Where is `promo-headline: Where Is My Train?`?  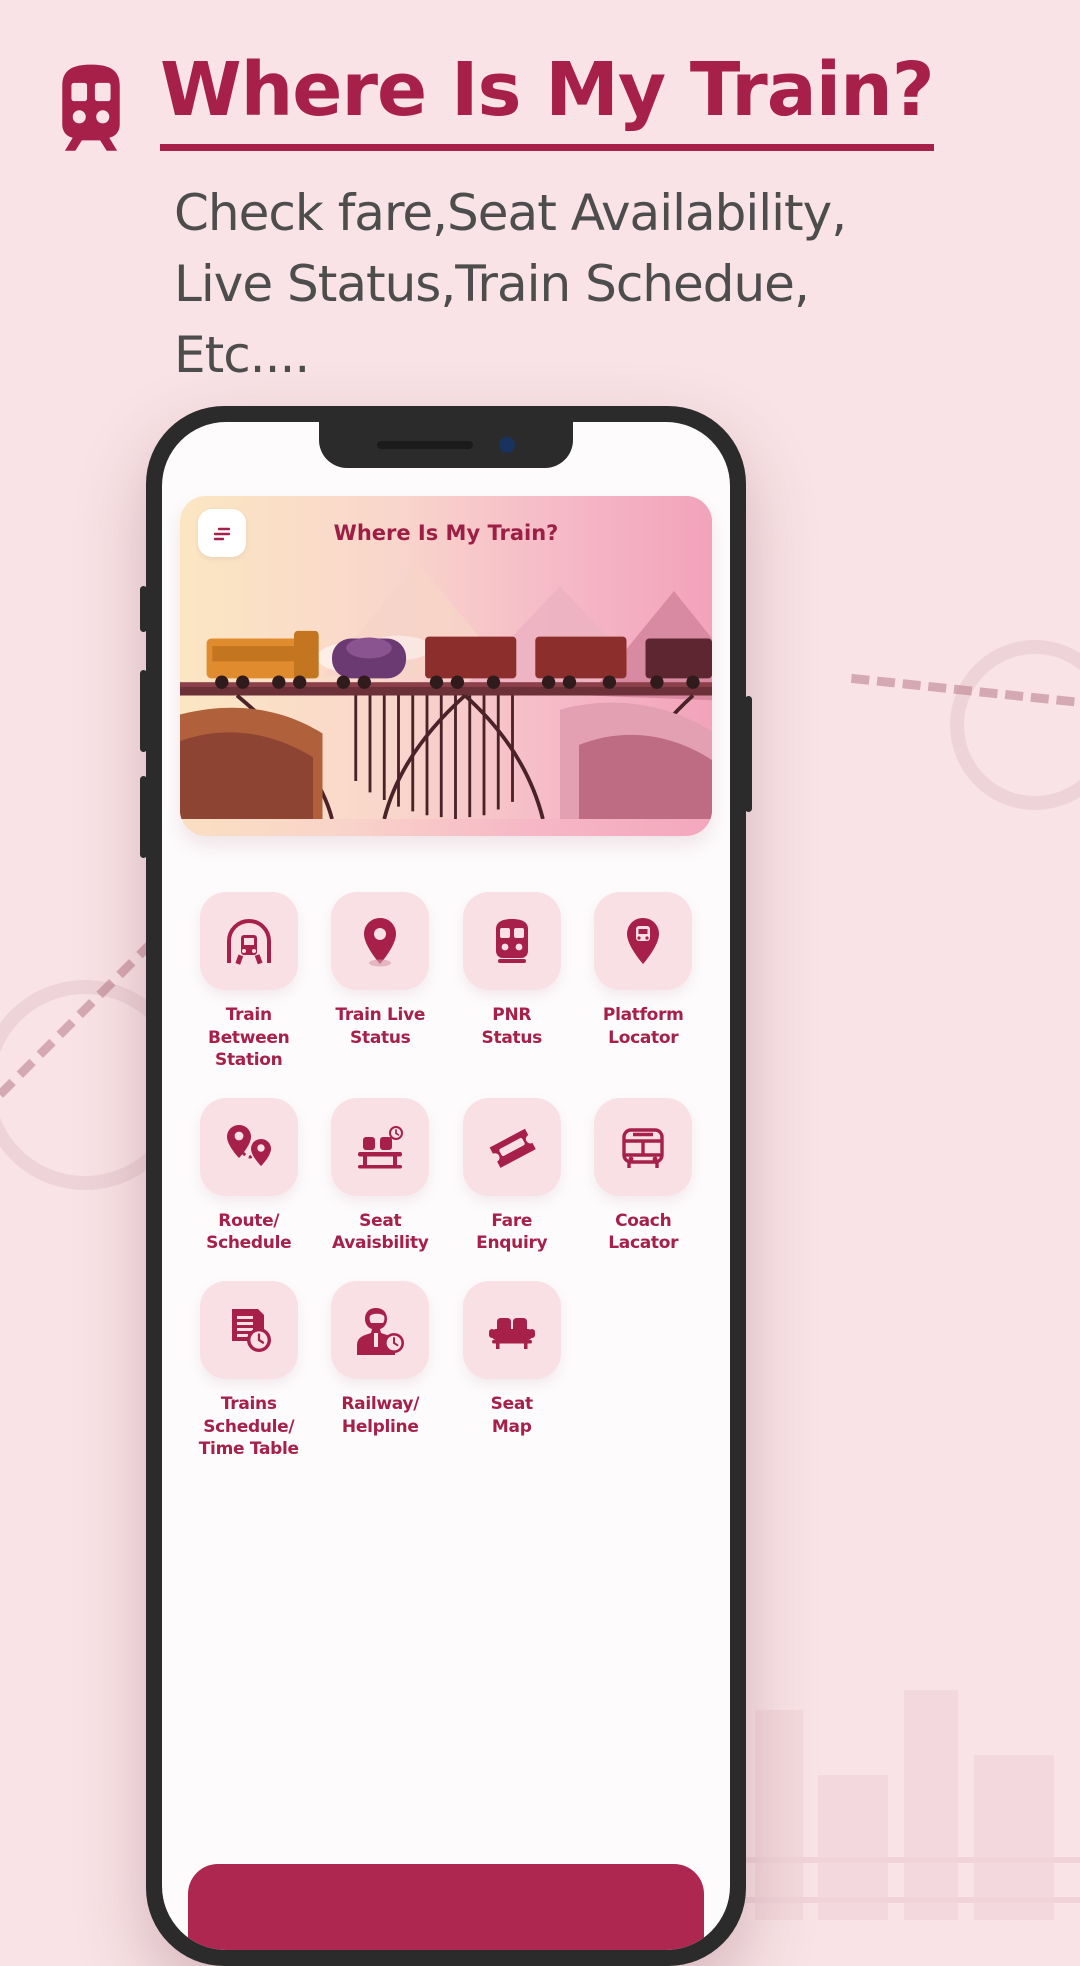
promo-headline: Where Is My Train? is located at coordinates (543, 103).